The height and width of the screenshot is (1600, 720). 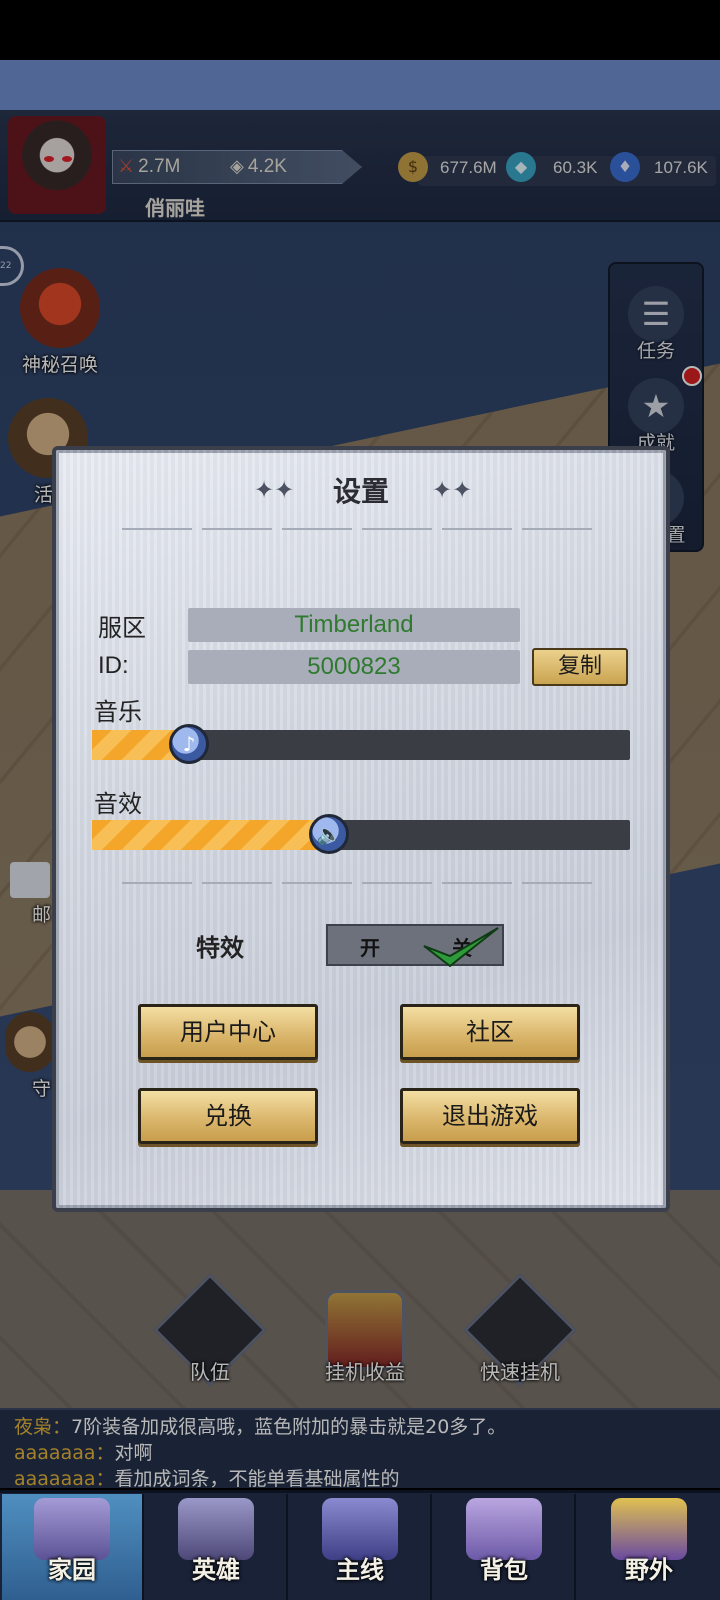 I want to click on settings-title: 设置, so click(x=360, y=491).